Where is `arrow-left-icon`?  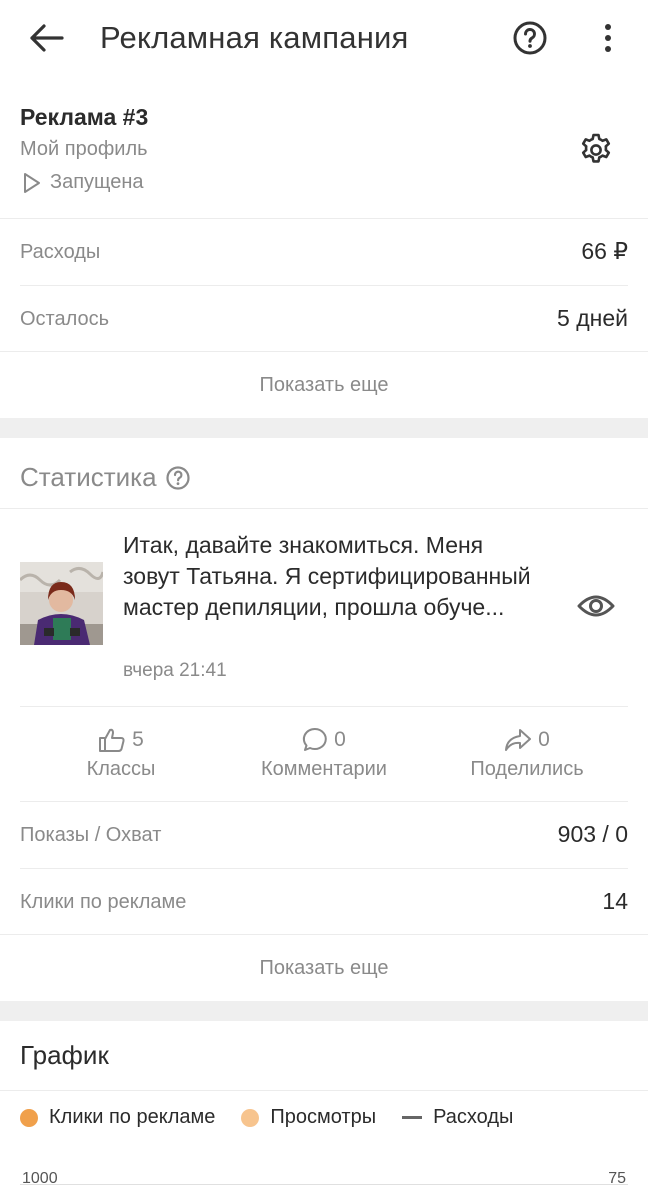 arrow-left-icon is located at coordinates (47, 38).